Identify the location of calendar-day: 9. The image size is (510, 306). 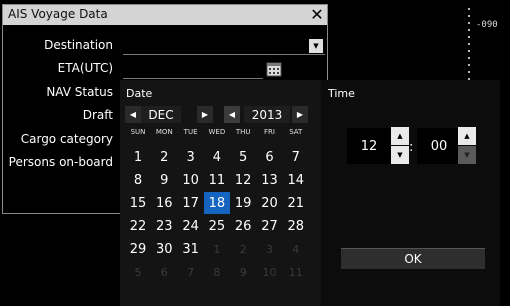
(164, 180).